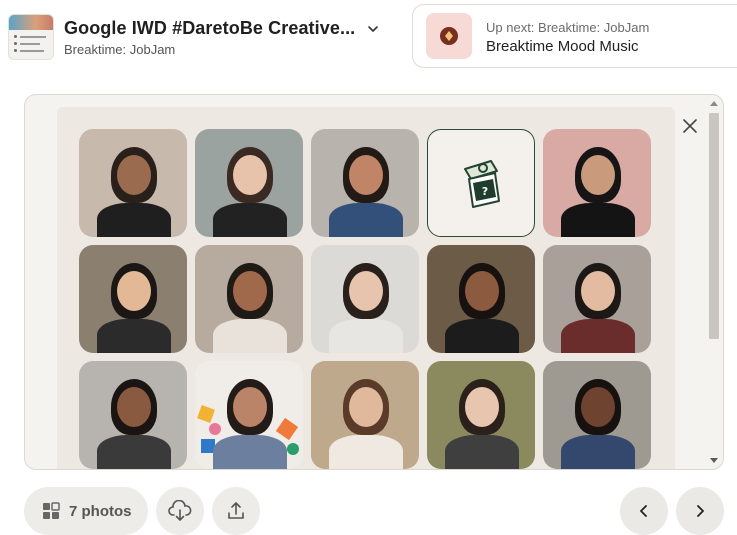  I want to click on event-thumbnail, so click(31, 37).